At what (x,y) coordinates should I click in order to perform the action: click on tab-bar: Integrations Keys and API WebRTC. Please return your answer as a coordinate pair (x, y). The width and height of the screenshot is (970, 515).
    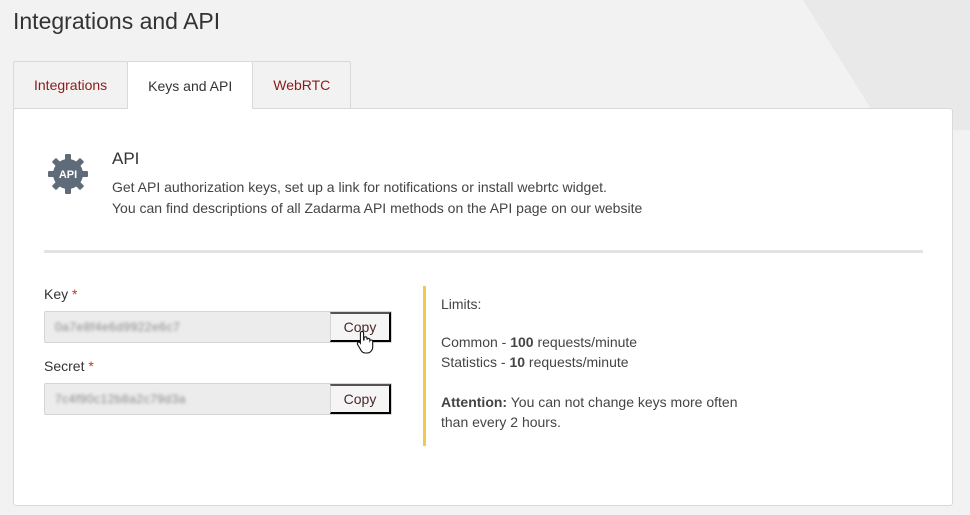
    Looking at the image, I should click on (182, 85).